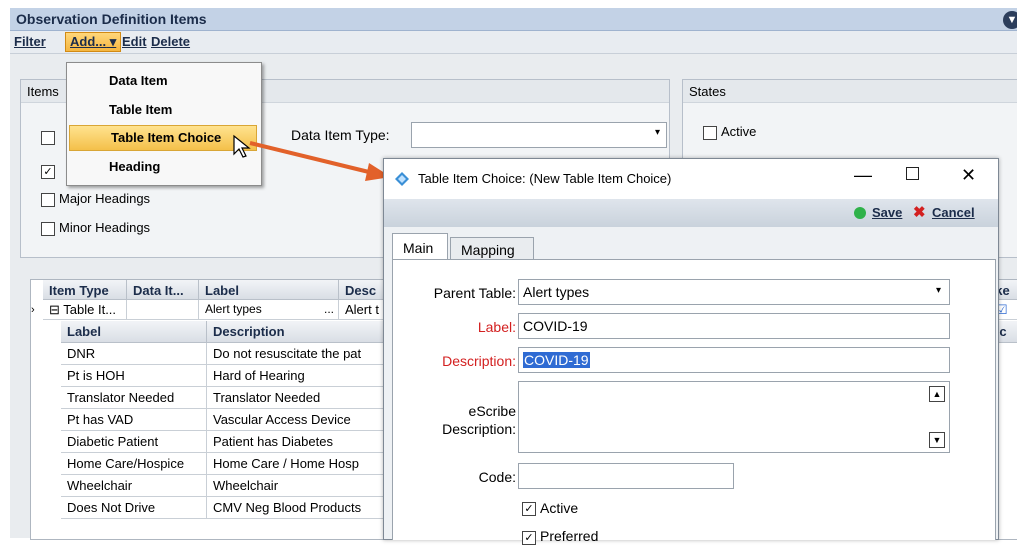 The image size is (1017, 545). What do you see at coordinates (43, 91) in the screenshot?
I see `items-group-title: Items` at bounding box center [43, 91].